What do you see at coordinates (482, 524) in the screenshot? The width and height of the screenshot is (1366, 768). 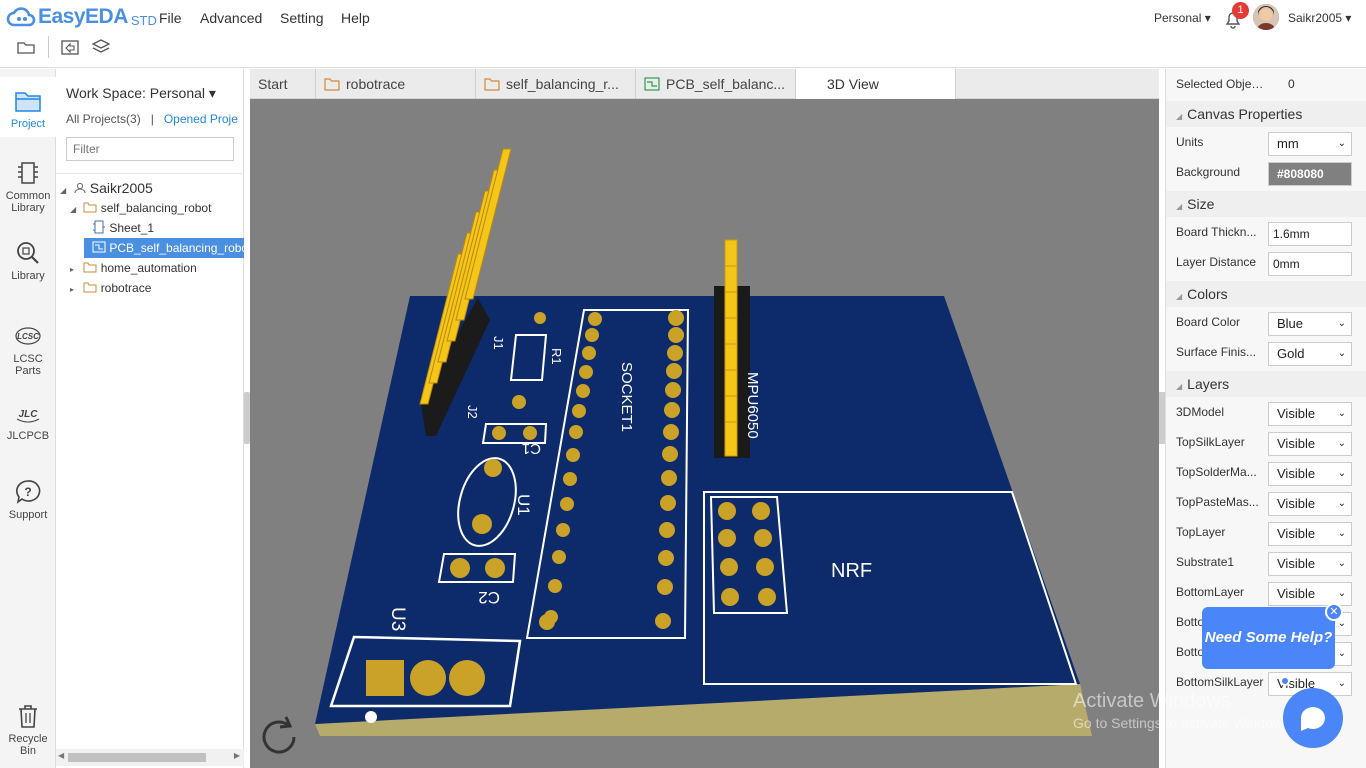 I see `u1-pad` at bounding box center [482, 524].